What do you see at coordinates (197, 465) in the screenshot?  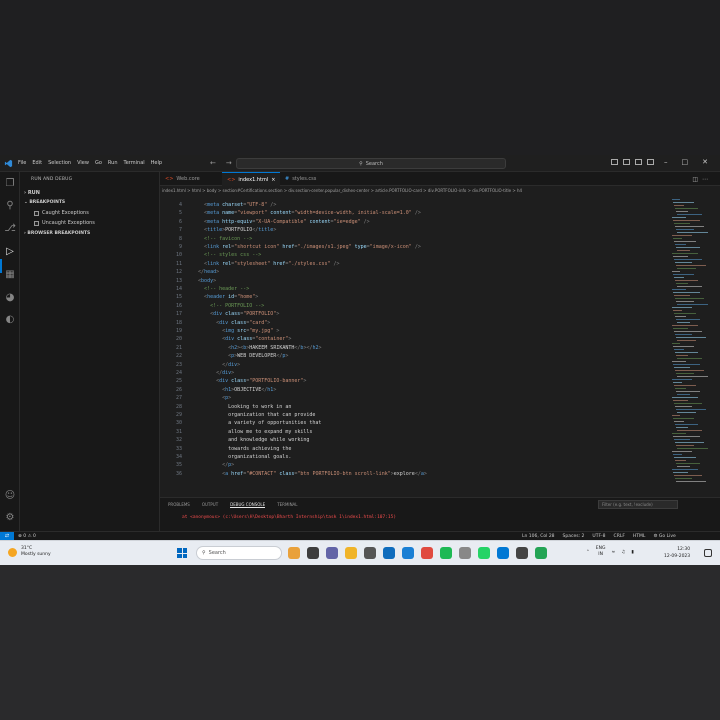 I see `code-line: 35 </p>` at bounding box center [197, 465].